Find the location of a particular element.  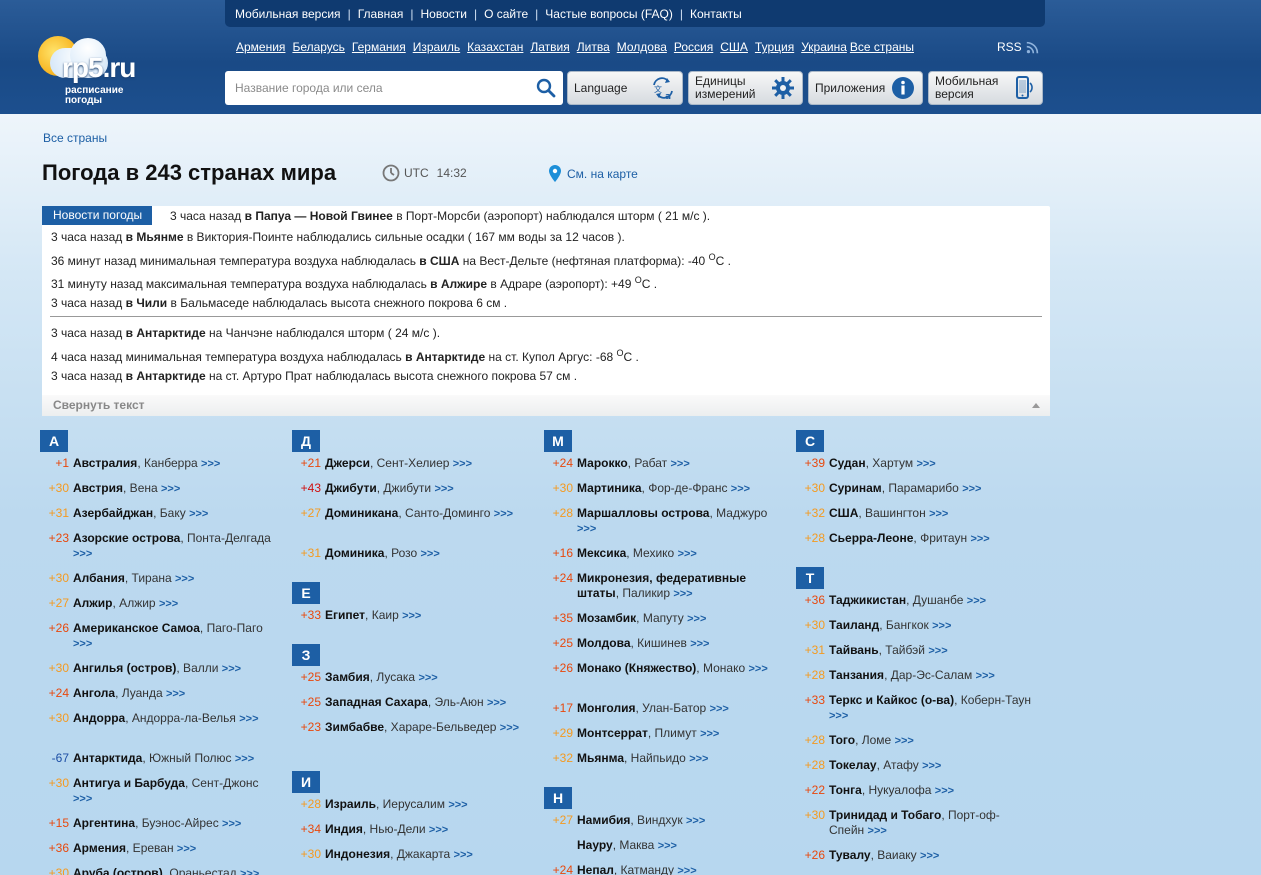

country-link: Аргентина, Буэнос-Айрес >>> is located at coordinates (175, 824).